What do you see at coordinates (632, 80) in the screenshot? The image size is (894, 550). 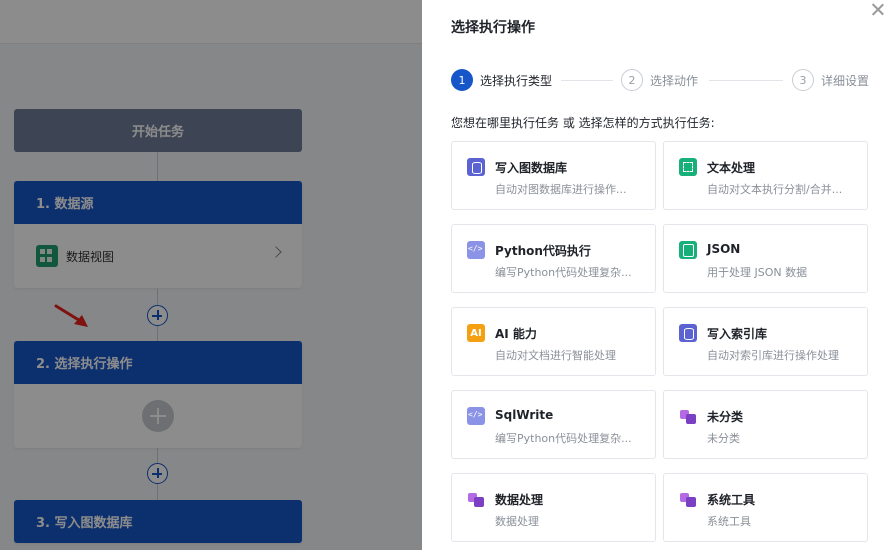 I see `step-number: 2` at bounding box center [632, 80].